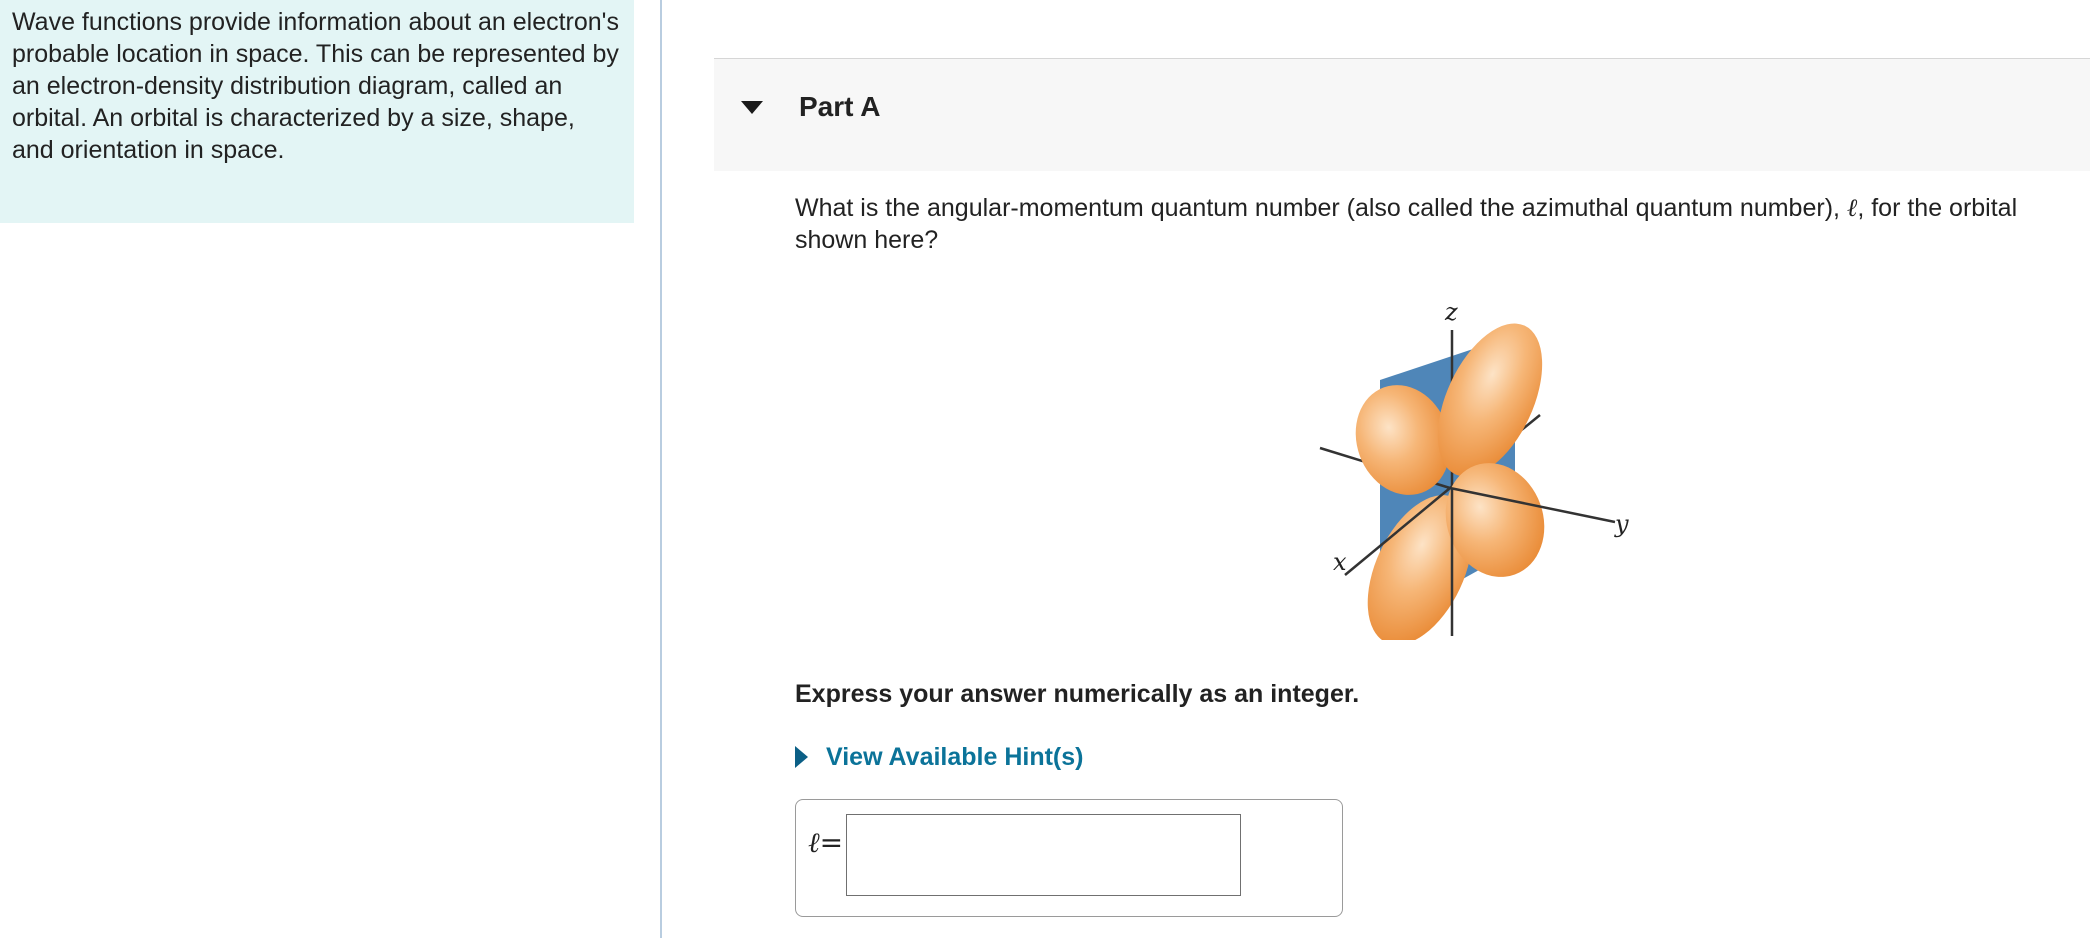  I want to click on orbital-figure: z y x, so click(1470, 467).